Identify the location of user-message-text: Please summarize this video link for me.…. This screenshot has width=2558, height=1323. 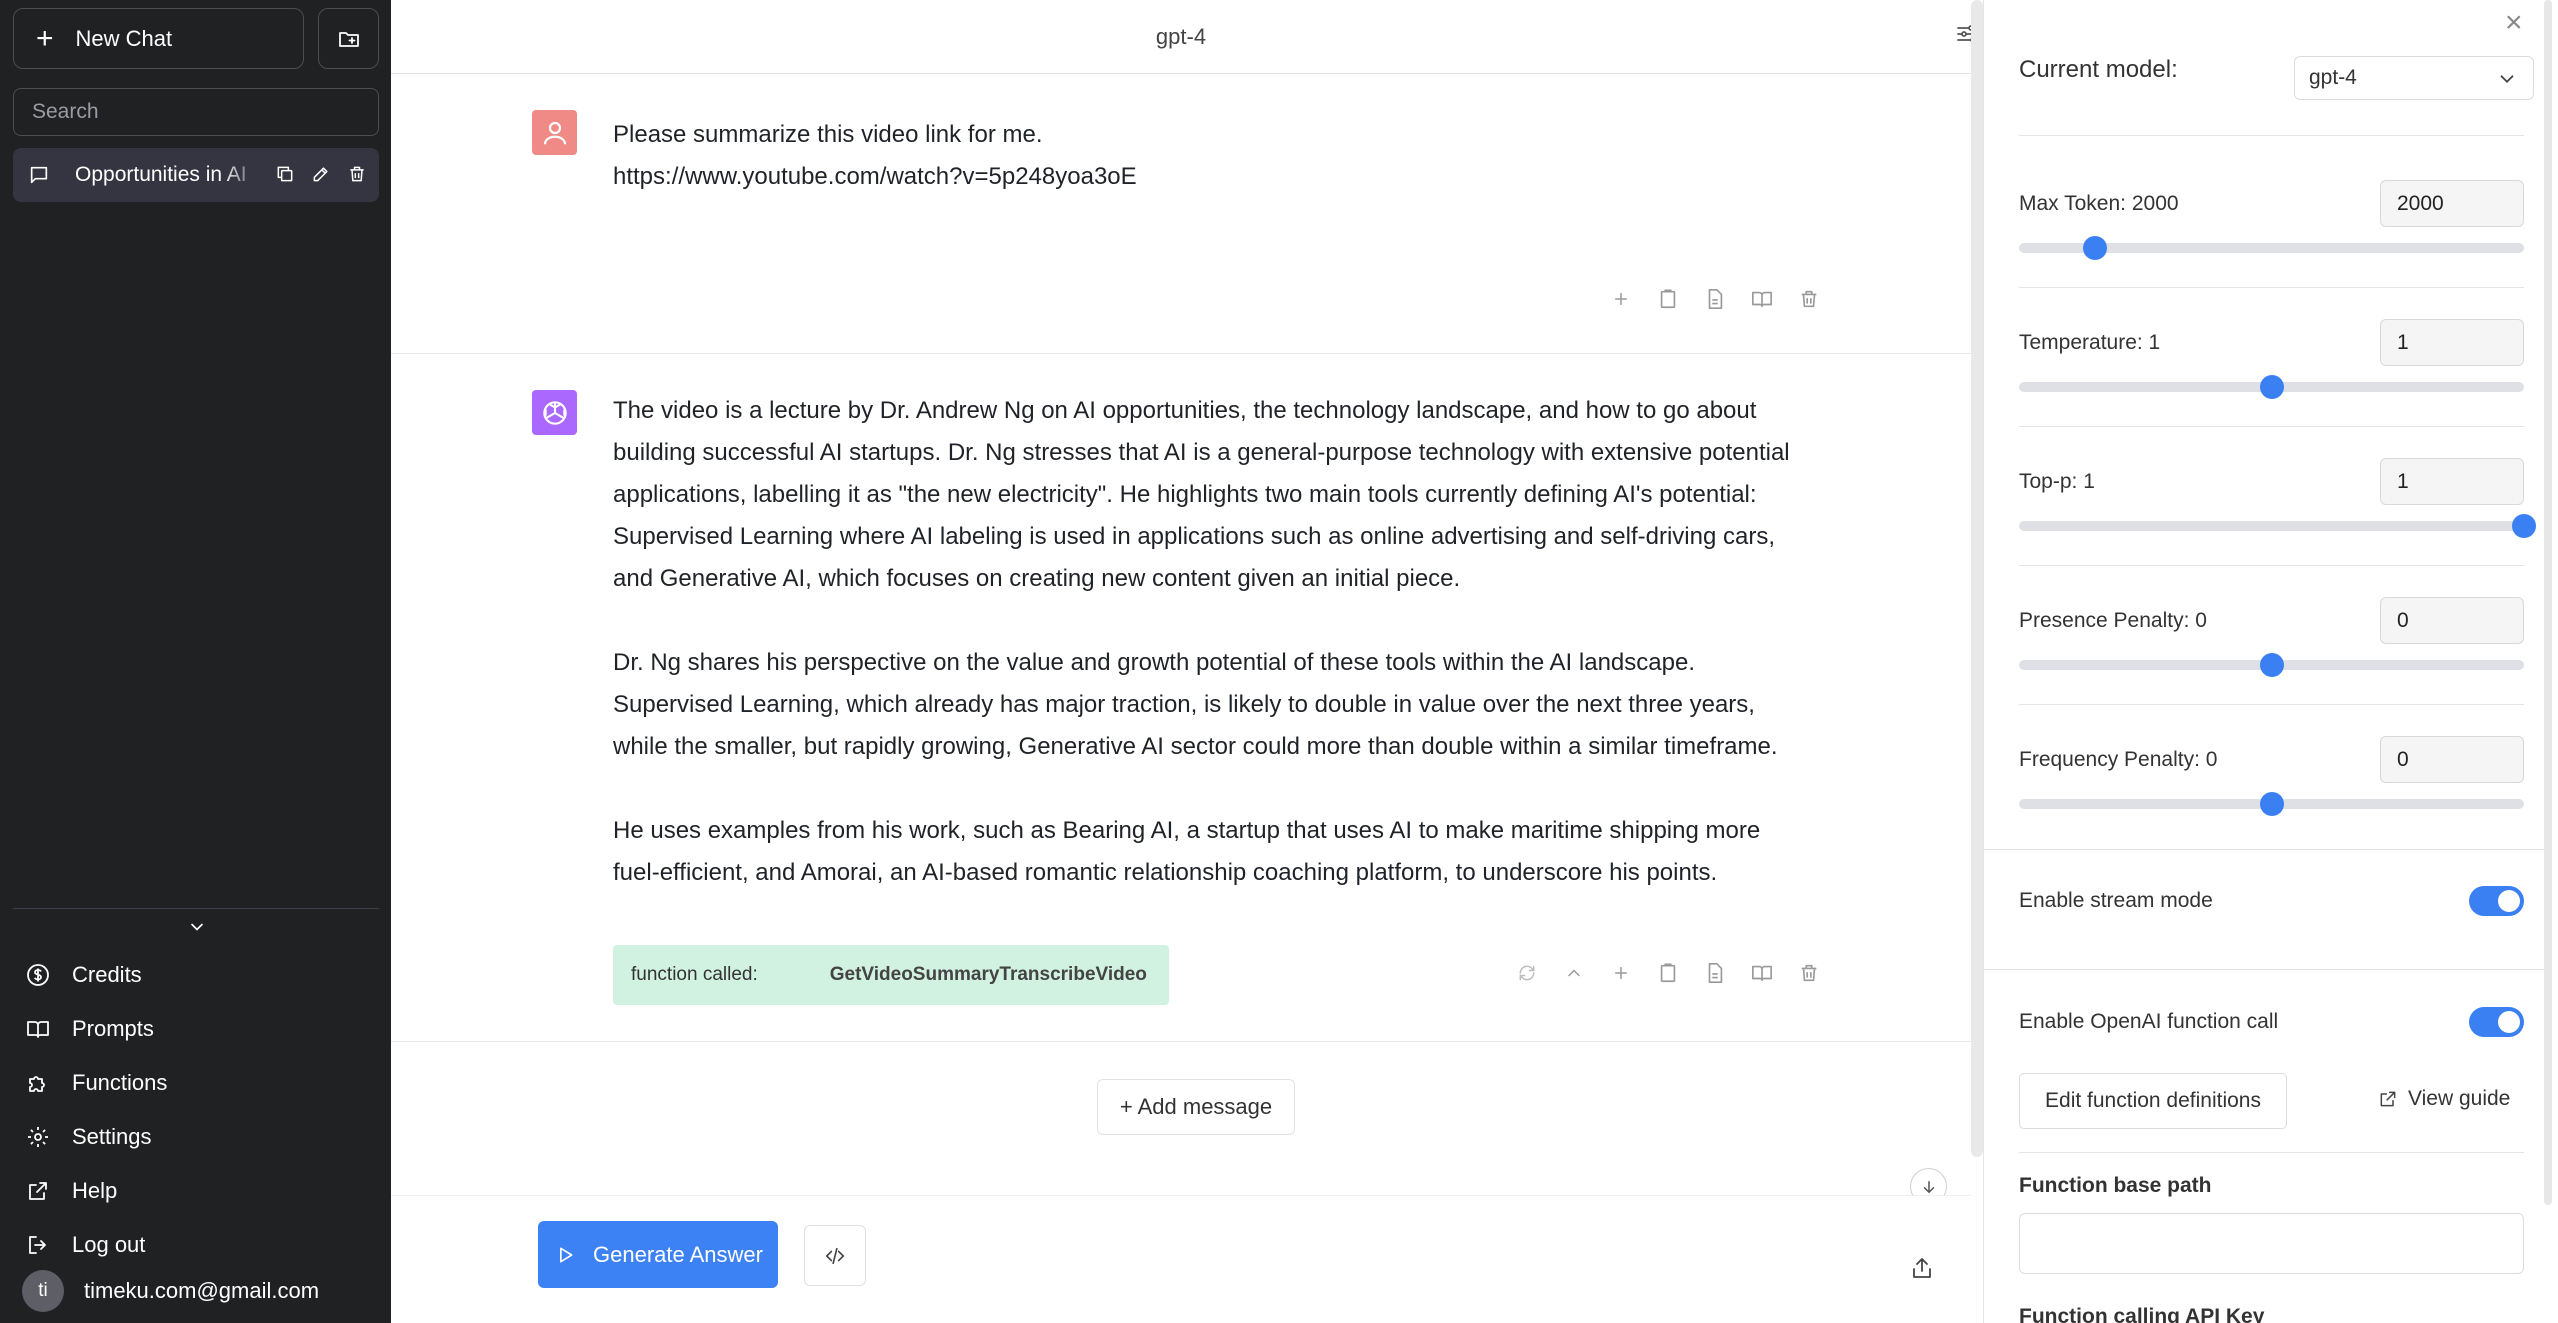
(1213, 156).